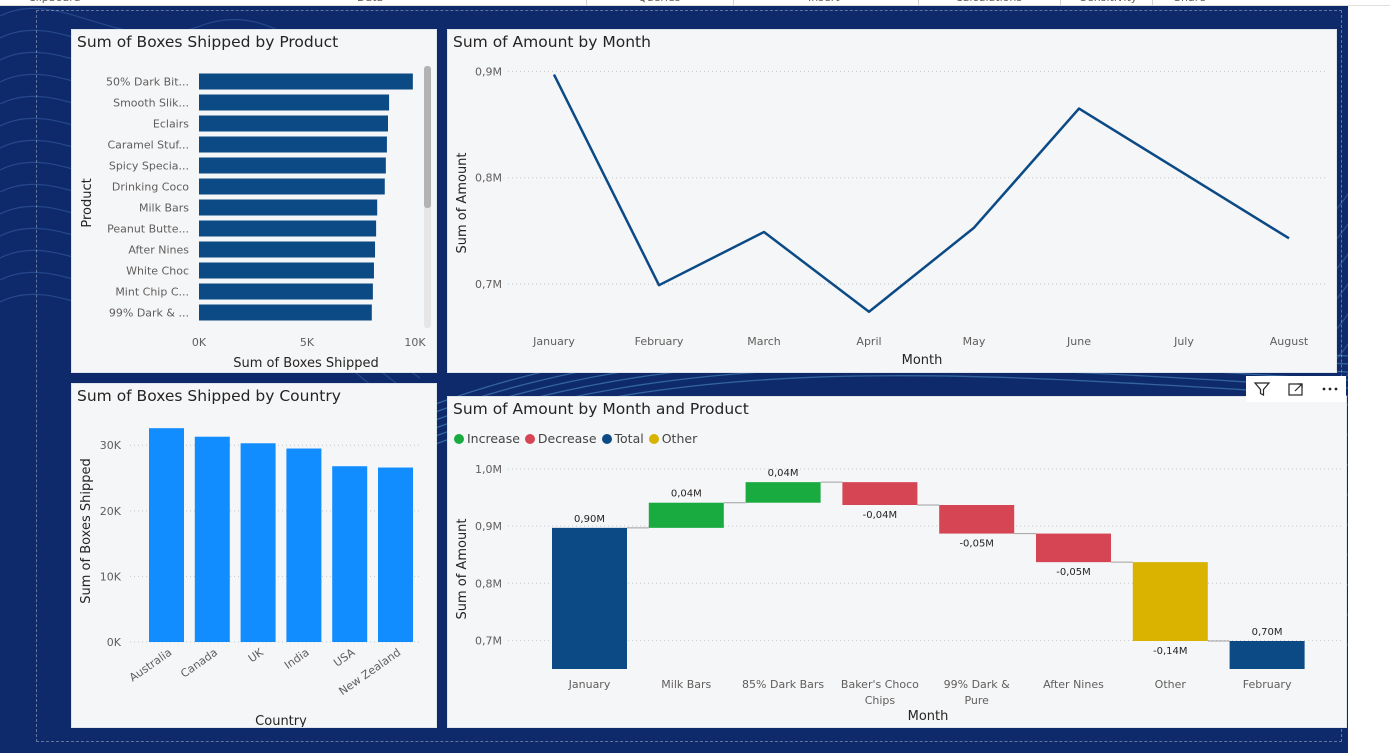  What do you see at coordinates (1190, 2) in the screenshot?
I see `ribbon-group-label: Share` at bounding box center [1190, 2].